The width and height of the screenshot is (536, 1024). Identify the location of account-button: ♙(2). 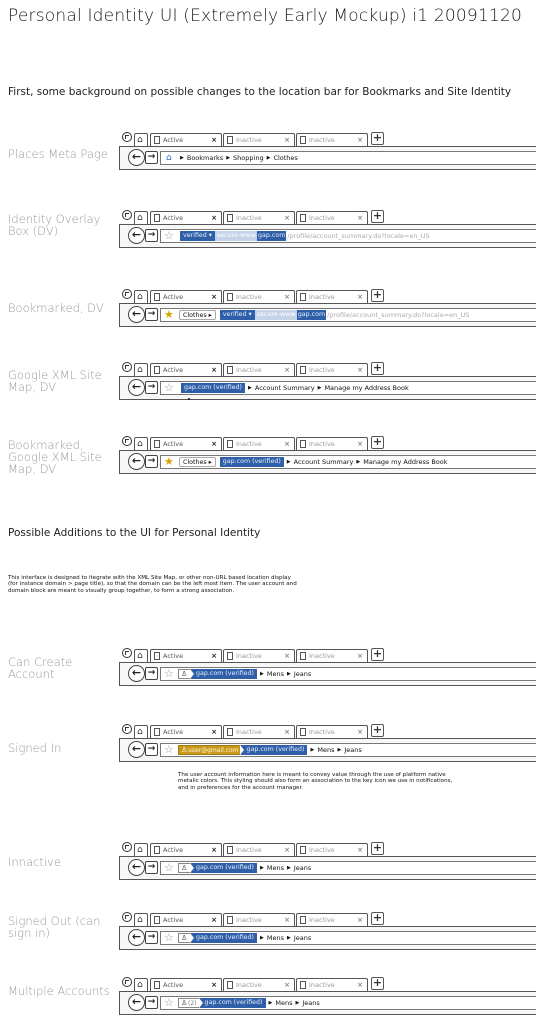
(189, 1003).